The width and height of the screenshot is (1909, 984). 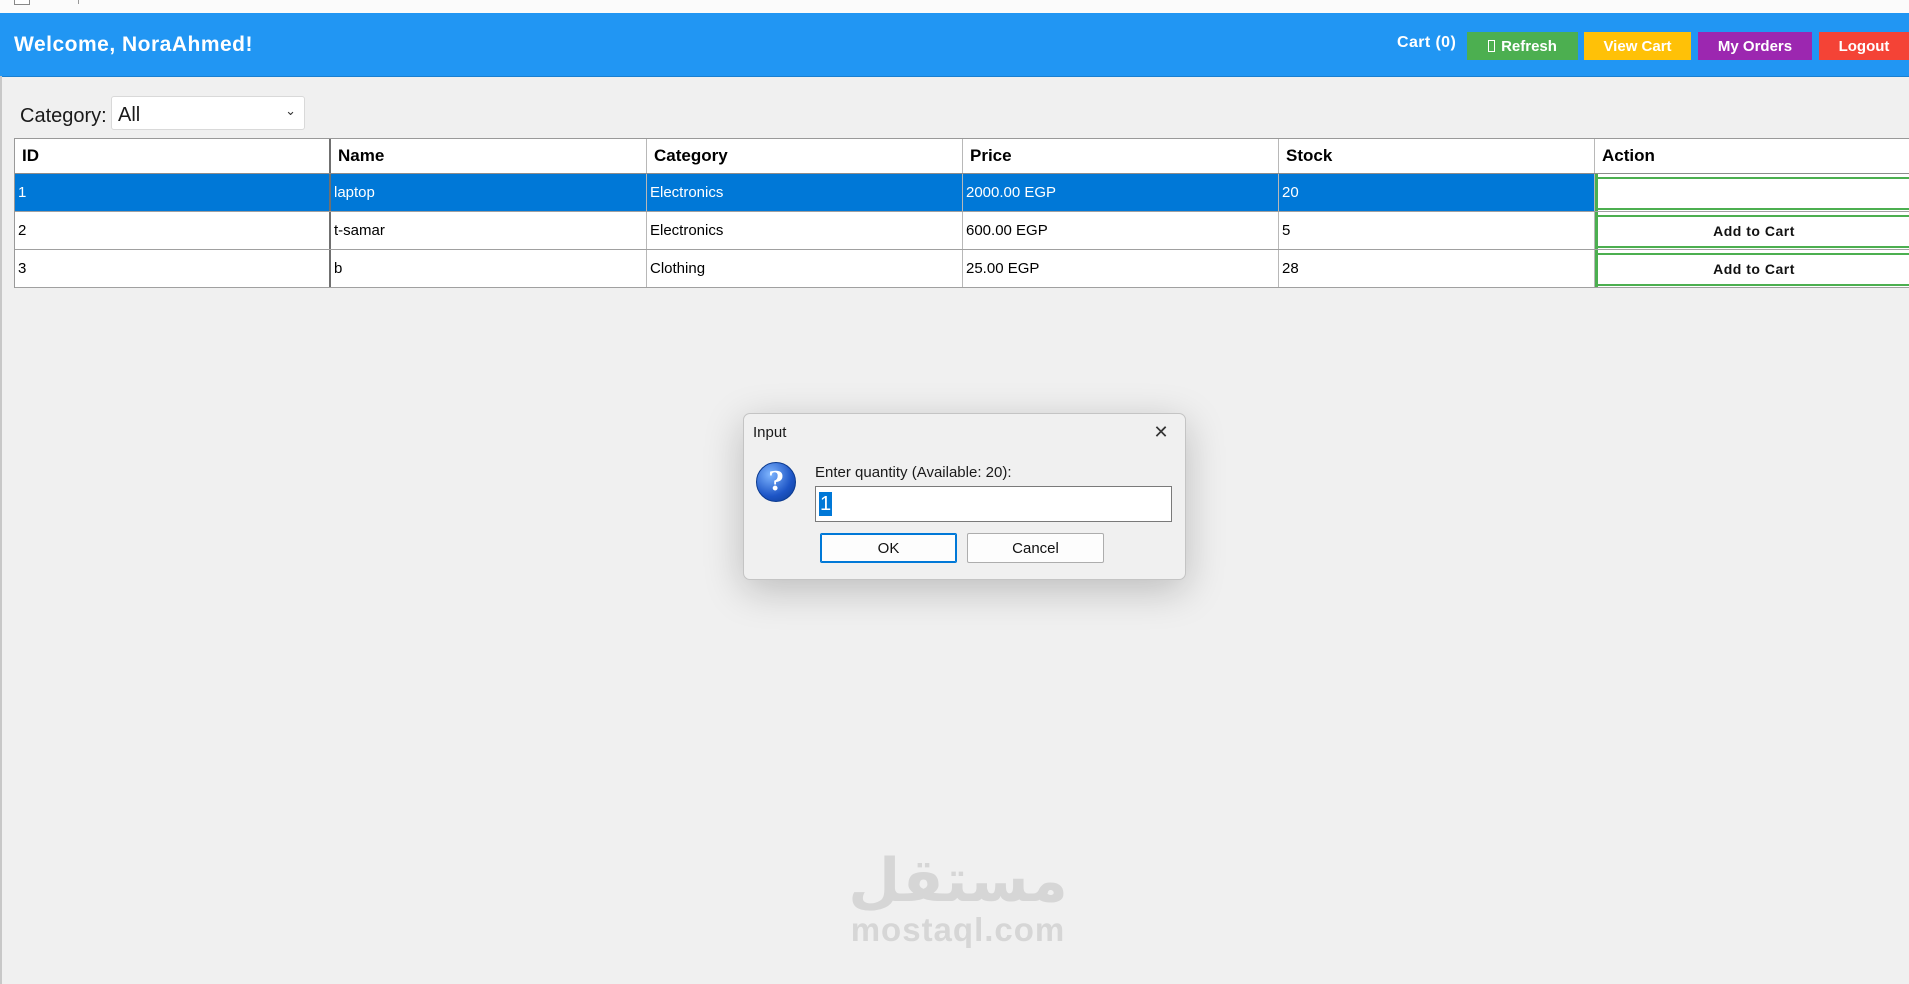 I want to click on cell-stock: 5, so click(x=1437, y=230).